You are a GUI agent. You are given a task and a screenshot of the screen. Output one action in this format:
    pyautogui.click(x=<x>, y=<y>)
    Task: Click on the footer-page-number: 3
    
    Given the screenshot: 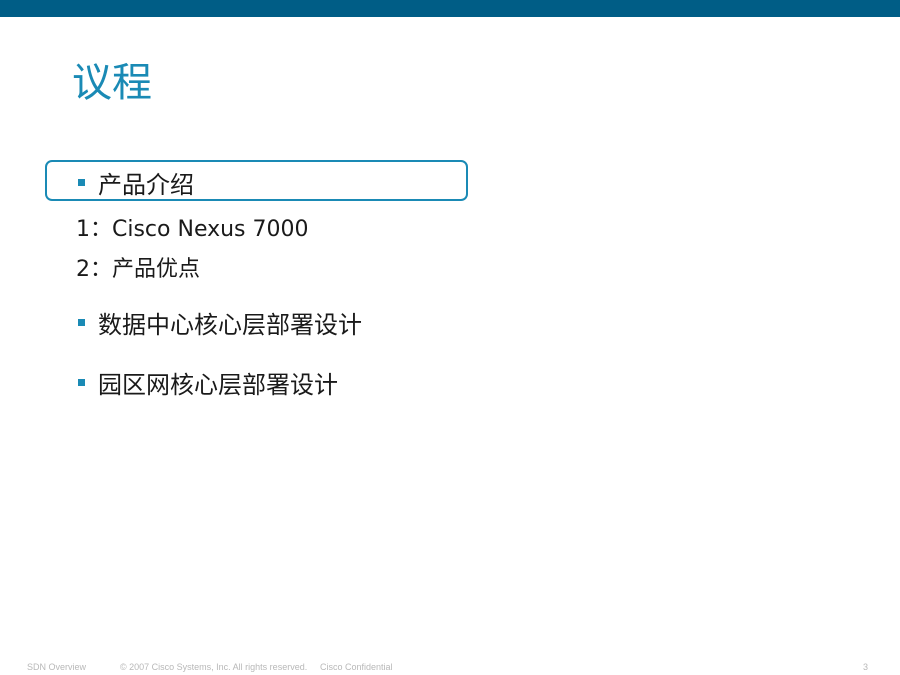 What is the action you would take?
    pyautogui.click(x=866, y=667)
    